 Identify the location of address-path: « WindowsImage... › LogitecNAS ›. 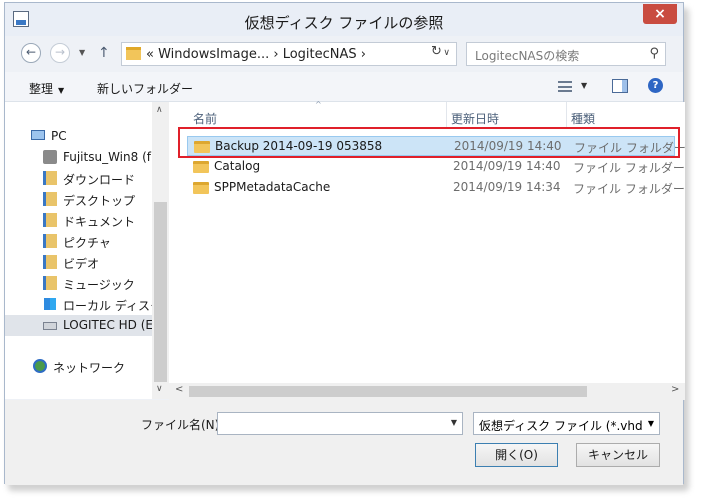
(256, 54).